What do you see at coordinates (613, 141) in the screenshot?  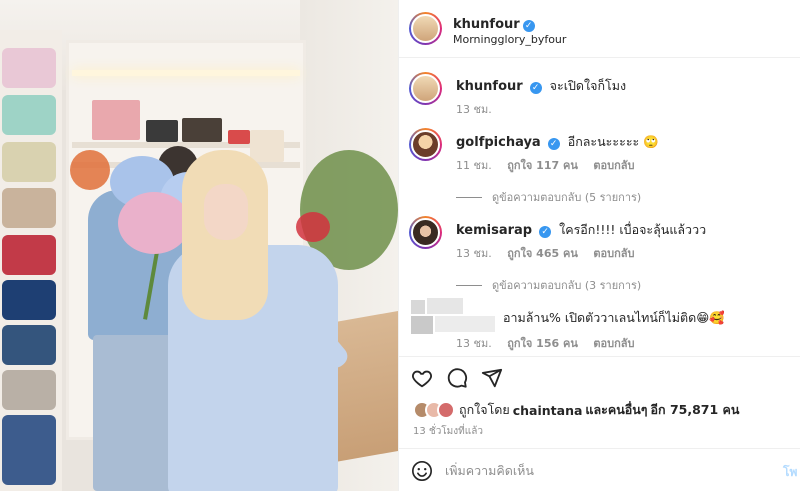 I see `comment-text: อีกละนะะะะะ 🙄` at bounding box center [613, 141].